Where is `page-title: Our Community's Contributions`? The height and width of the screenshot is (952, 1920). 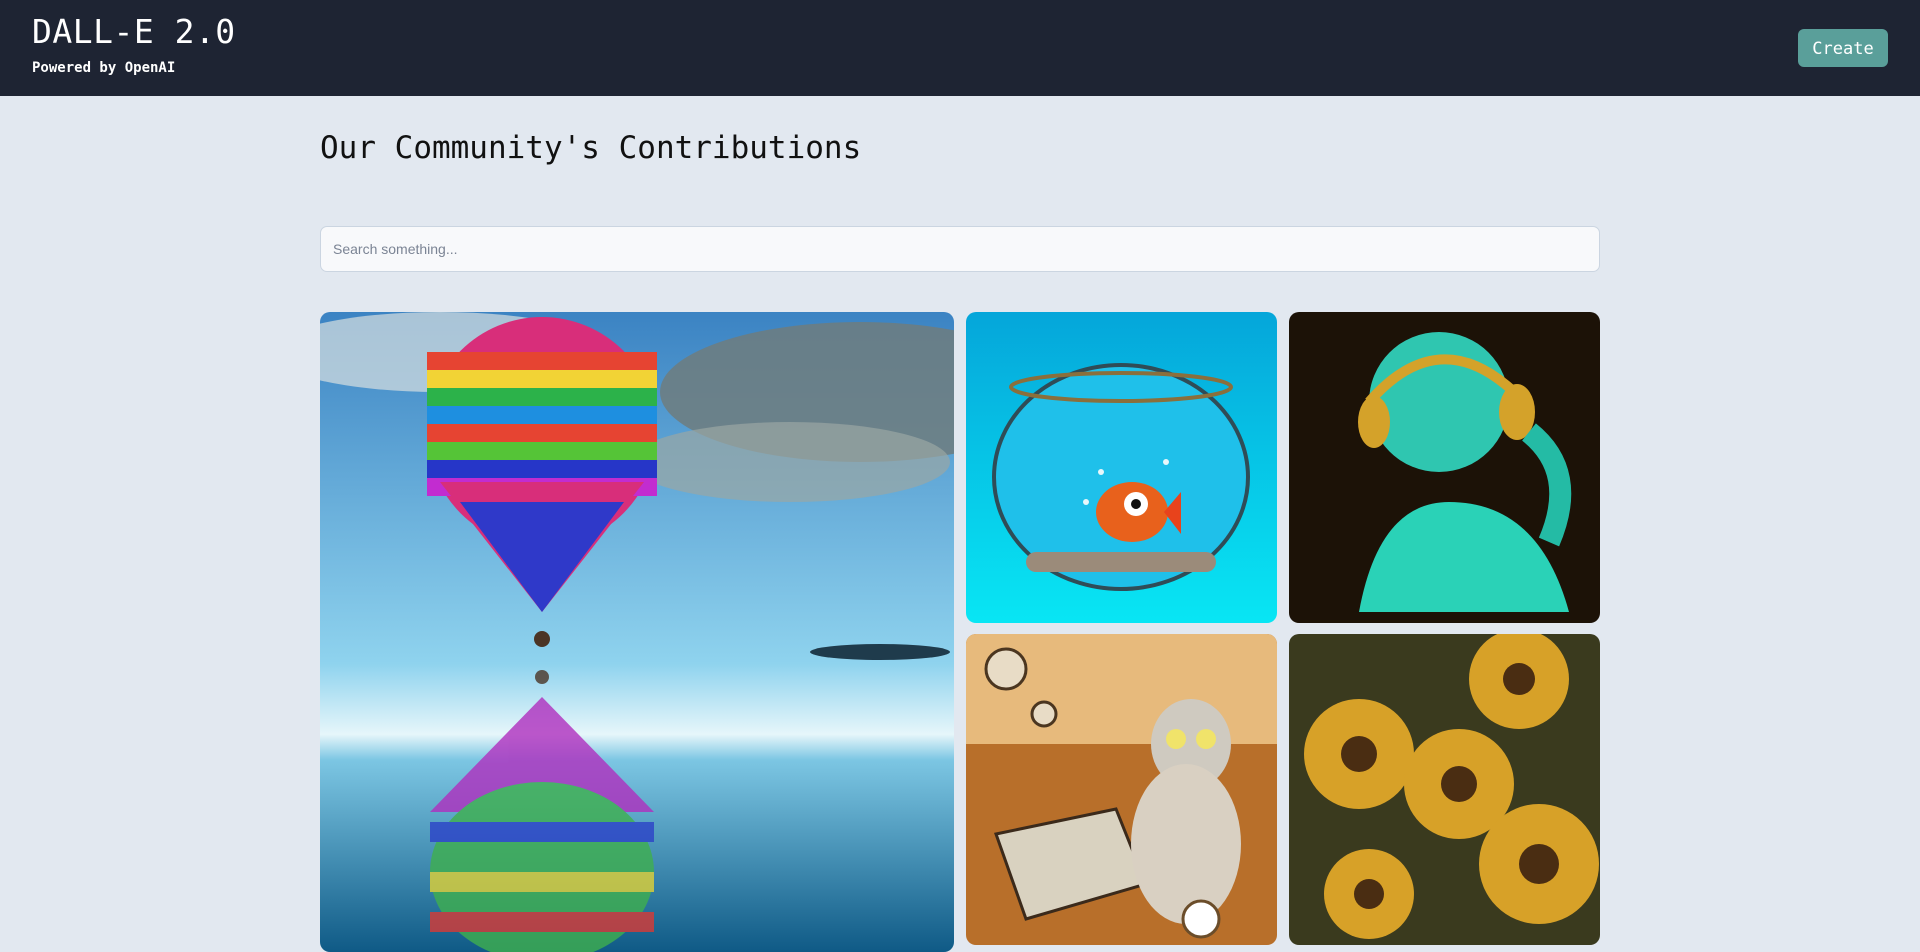
page-title: Our Community's Contributions is located at coordinates (591, 148).